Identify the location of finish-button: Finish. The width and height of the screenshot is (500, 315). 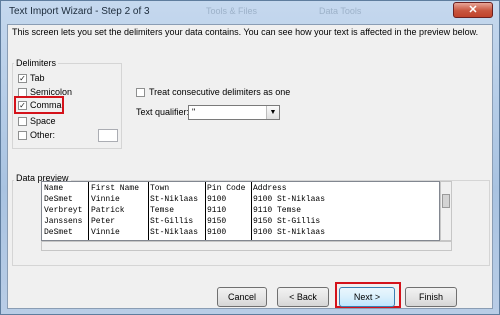
(431, 297).